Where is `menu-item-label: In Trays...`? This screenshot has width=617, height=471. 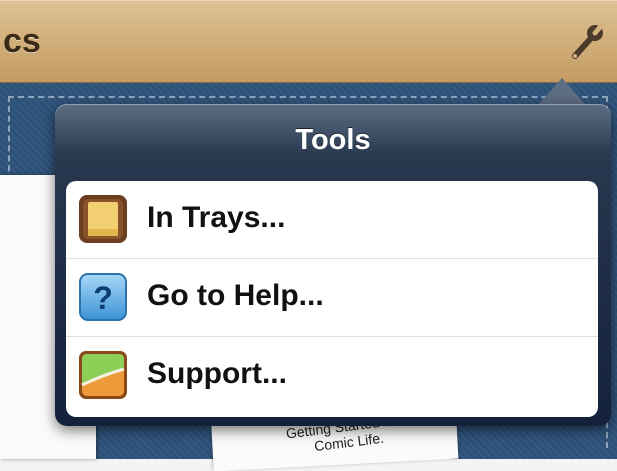 menu-item-label: In Trays... is located at coordinates (216, 217).